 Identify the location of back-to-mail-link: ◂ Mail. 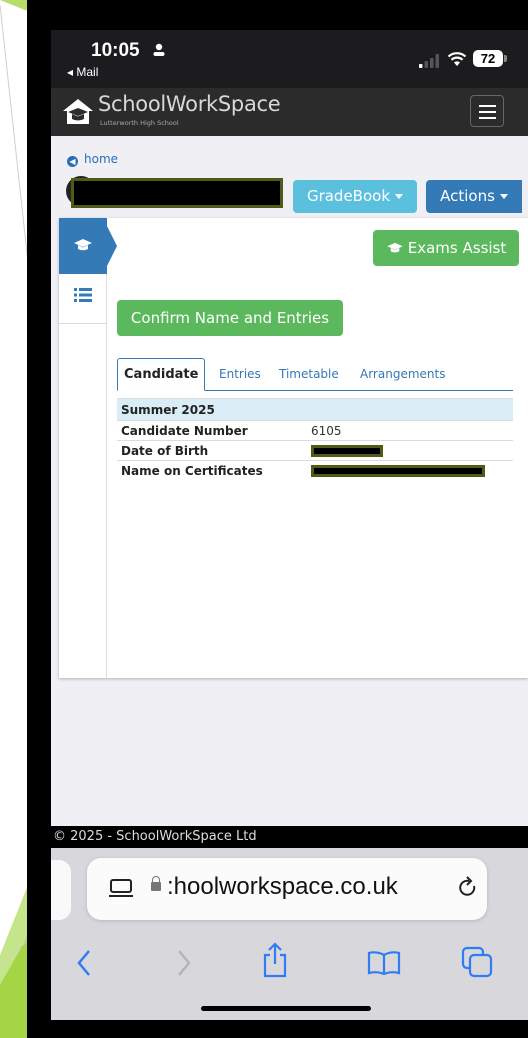
(82, 72).